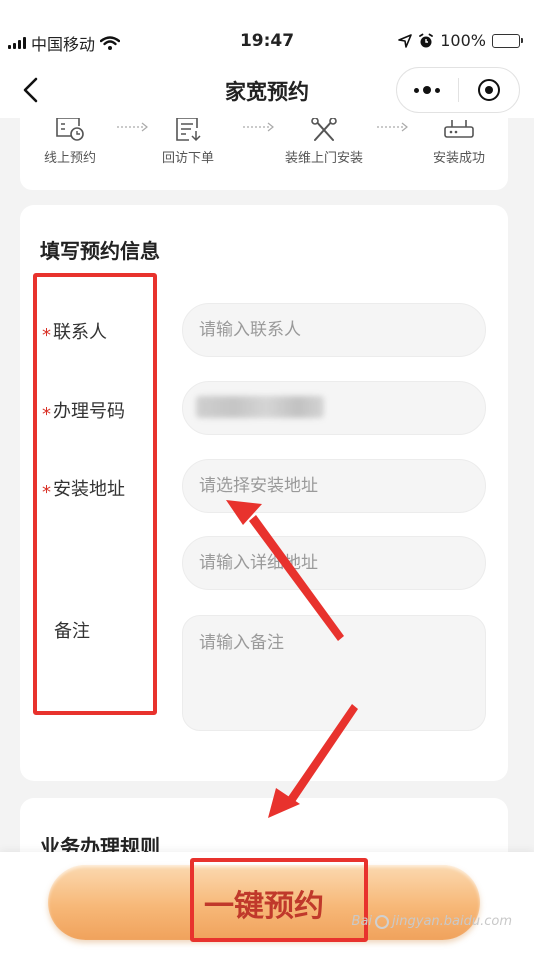 The height and width of the screenshot is (966, 534). I want to click on step-label: 装维上门安装, so click(323, 158).